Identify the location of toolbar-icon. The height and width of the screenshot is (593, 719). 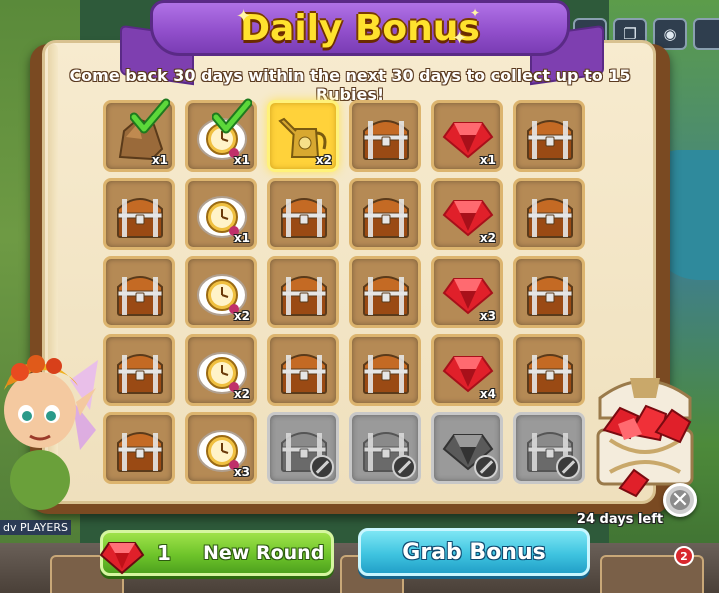
(706, 34).